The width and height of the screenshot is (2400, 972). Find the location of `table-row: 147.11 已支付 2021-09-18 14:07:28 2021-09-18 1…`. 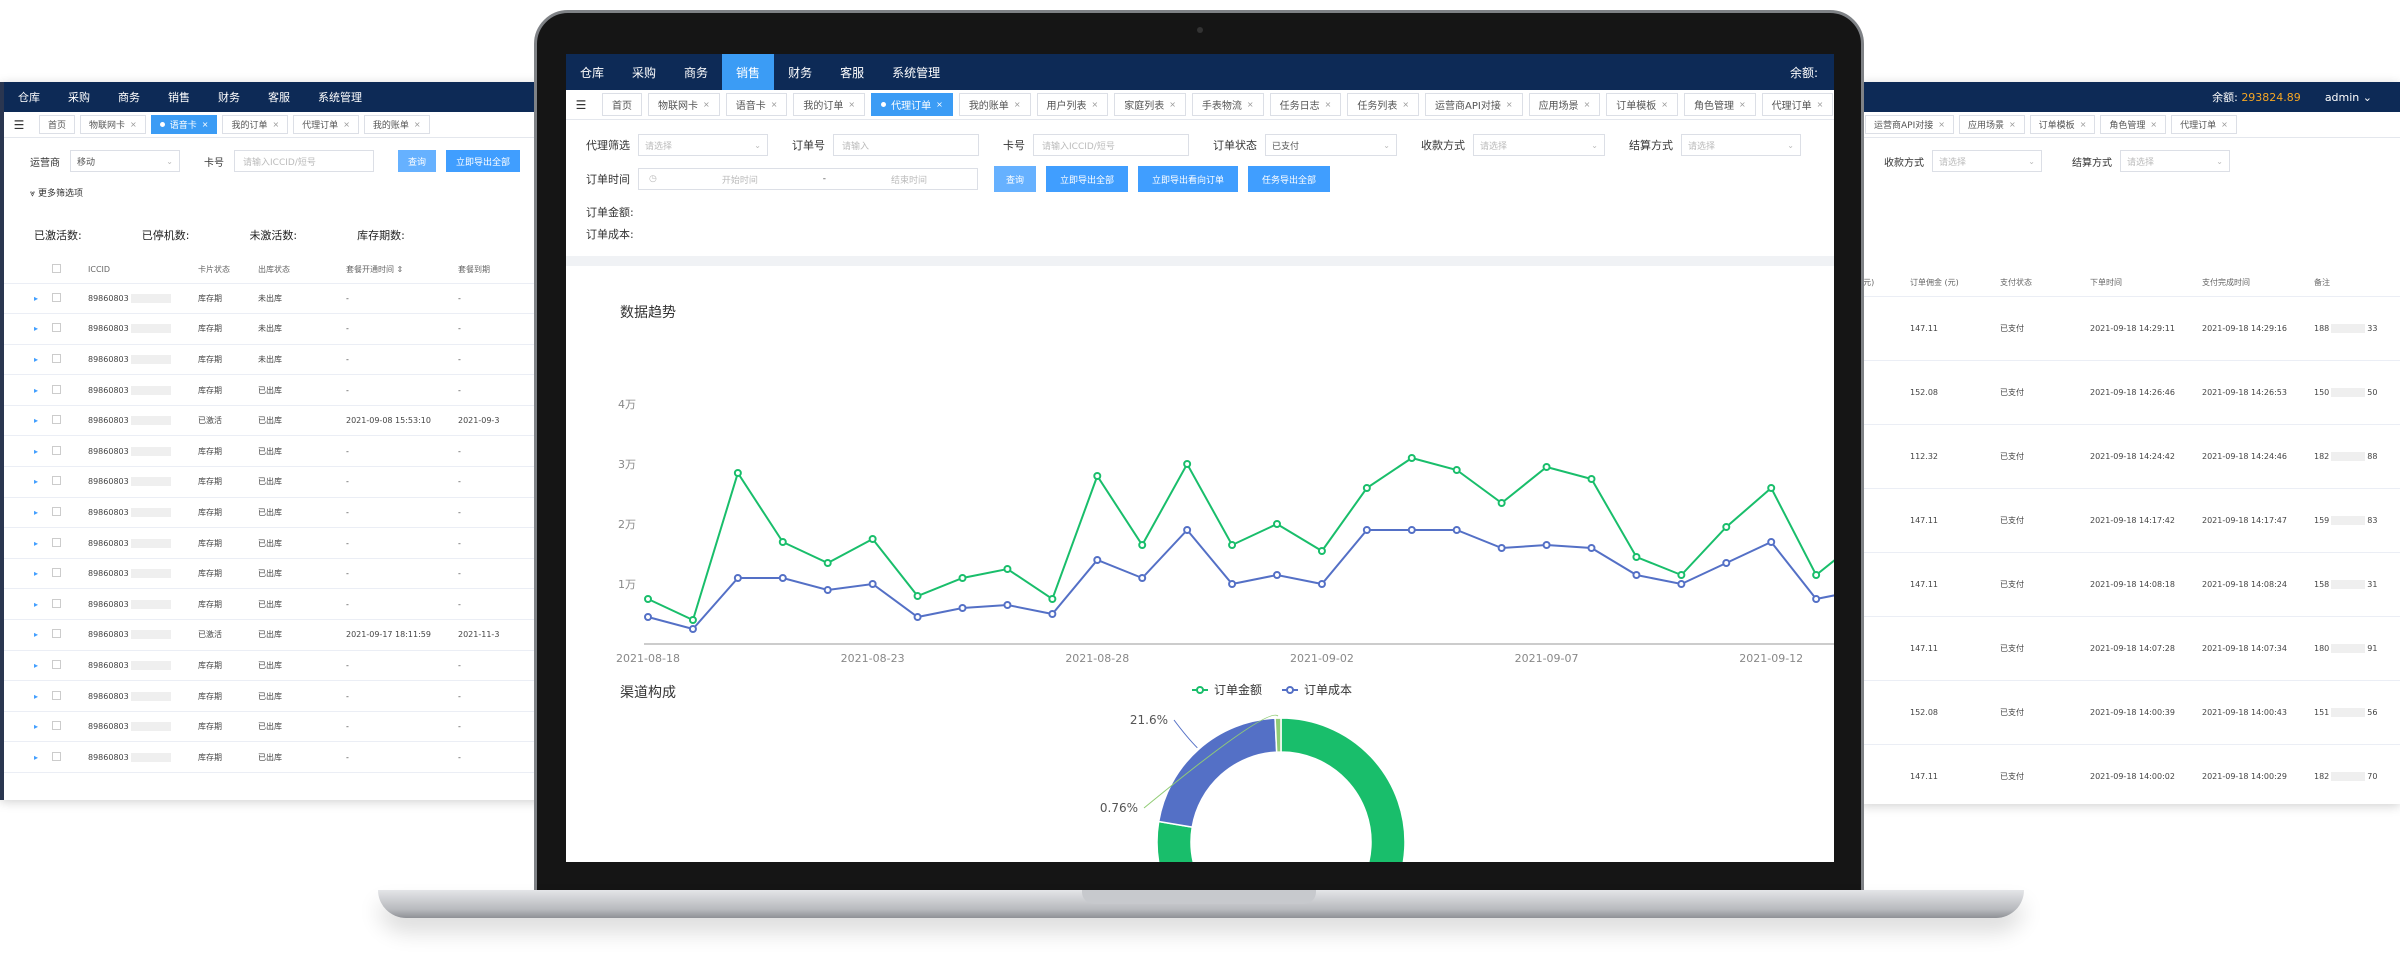

table-row: 147.11 已支付 2021-09-18 14:07:28 2021-09-18 1… is located at coordinates (2130, 648).